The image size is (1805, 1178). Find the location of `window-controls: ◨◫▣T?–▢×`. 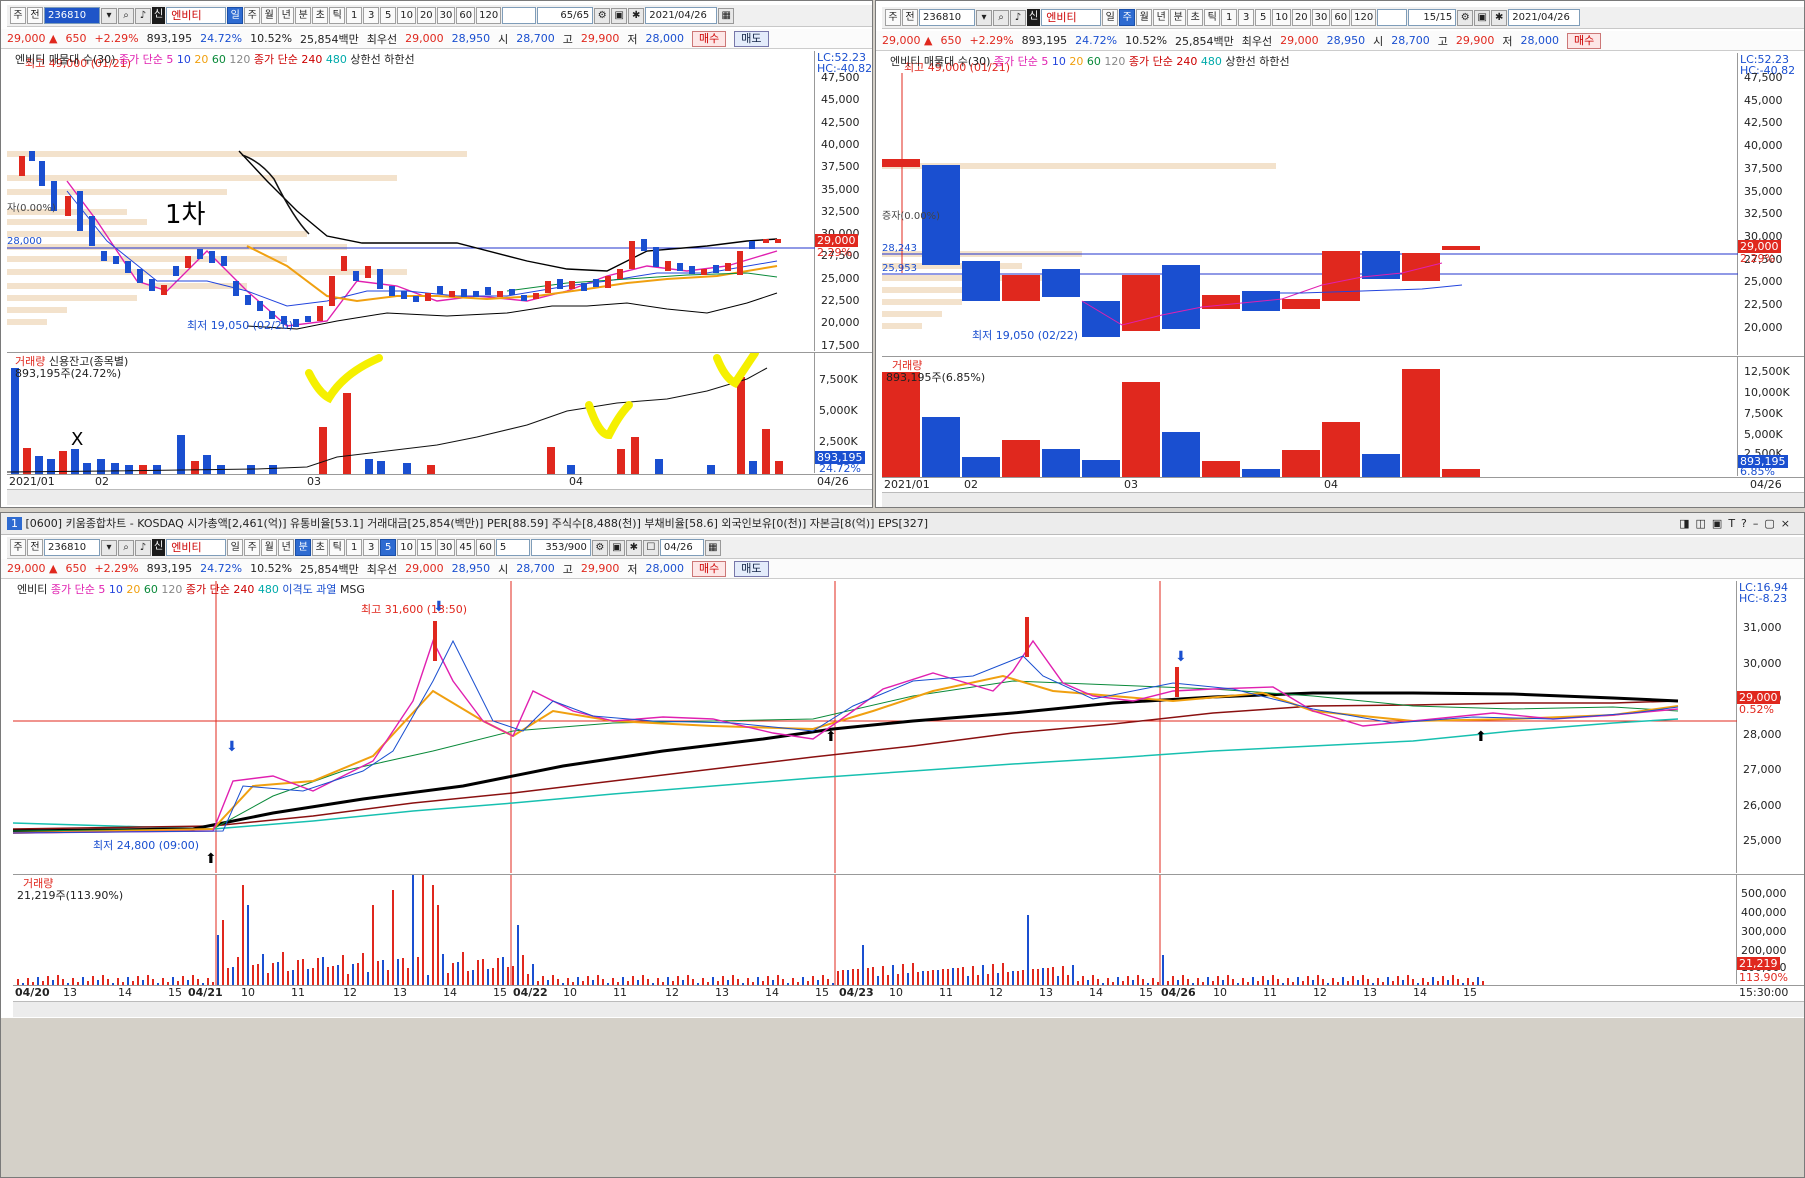

window-controls: ◨◫▣T?–▢× is located at coordinates (1737, 524).